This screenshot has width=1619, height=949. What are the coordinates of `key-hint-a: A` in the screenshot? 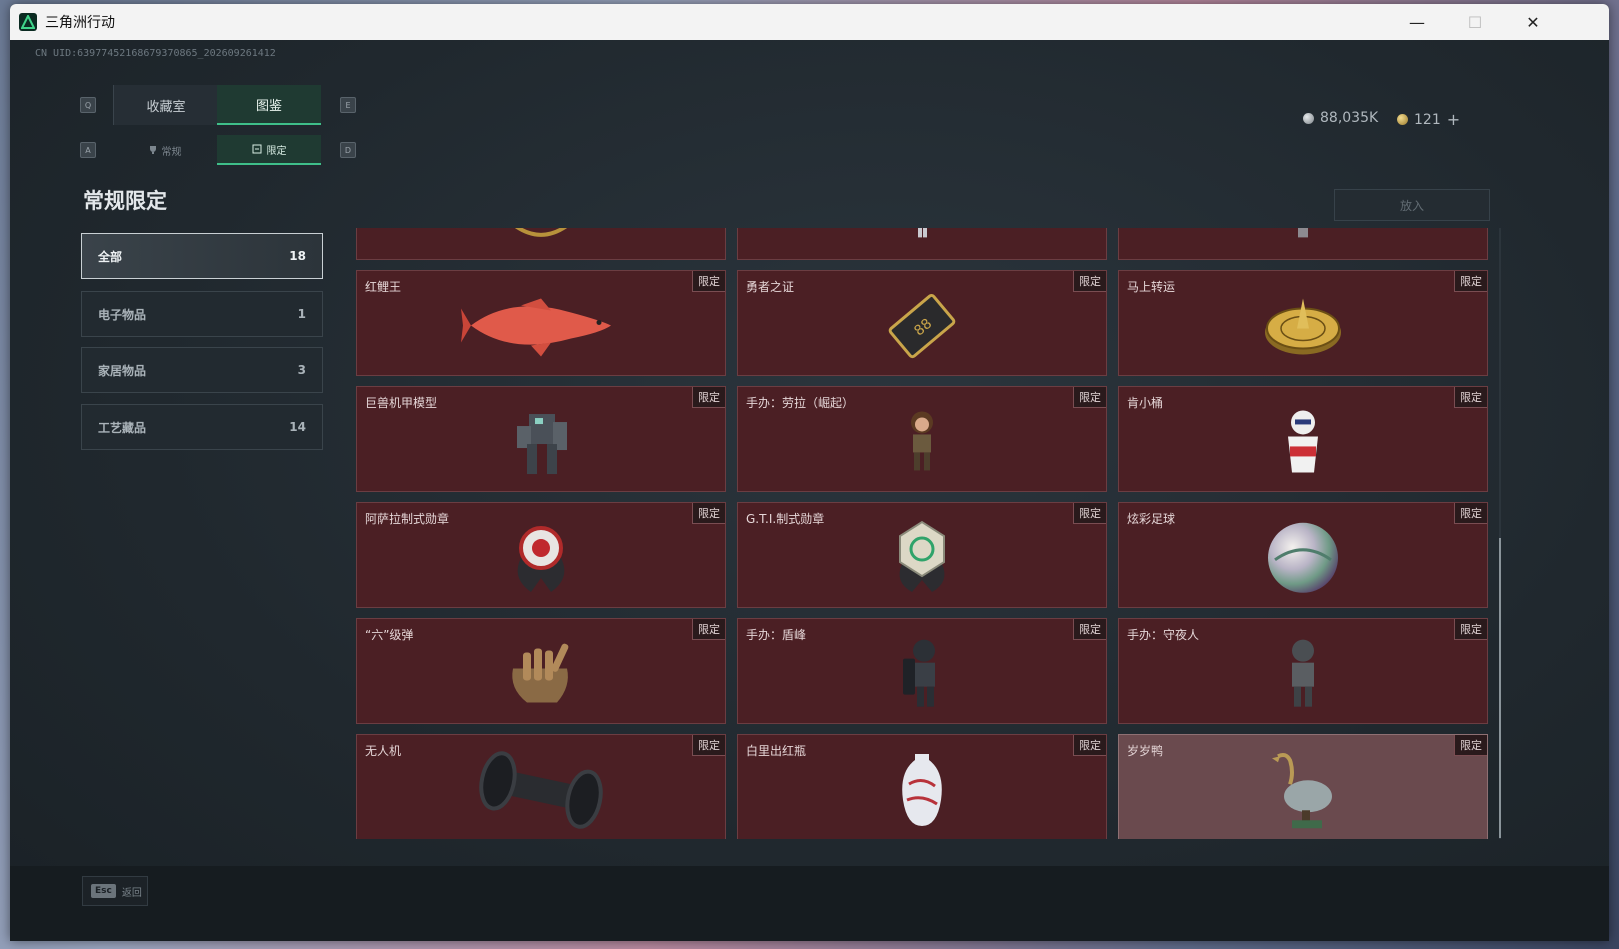 It's located at (88, 150).